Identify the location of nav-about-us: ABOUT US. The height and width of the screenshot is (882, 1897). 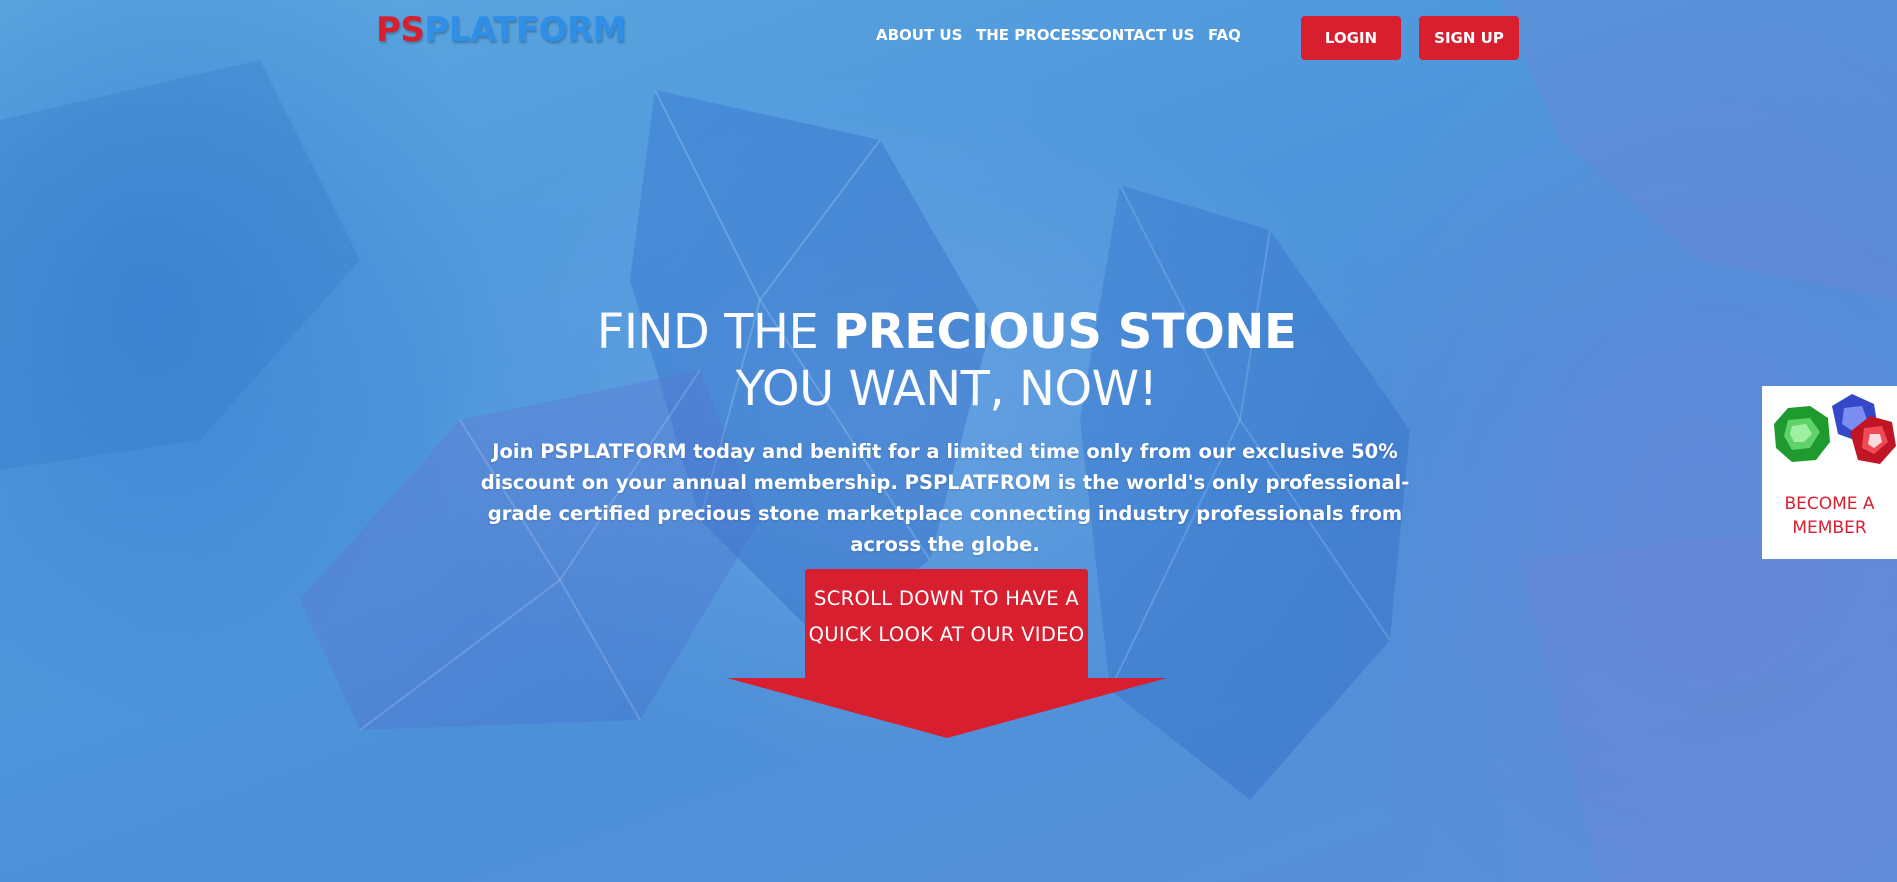
(919, 35).